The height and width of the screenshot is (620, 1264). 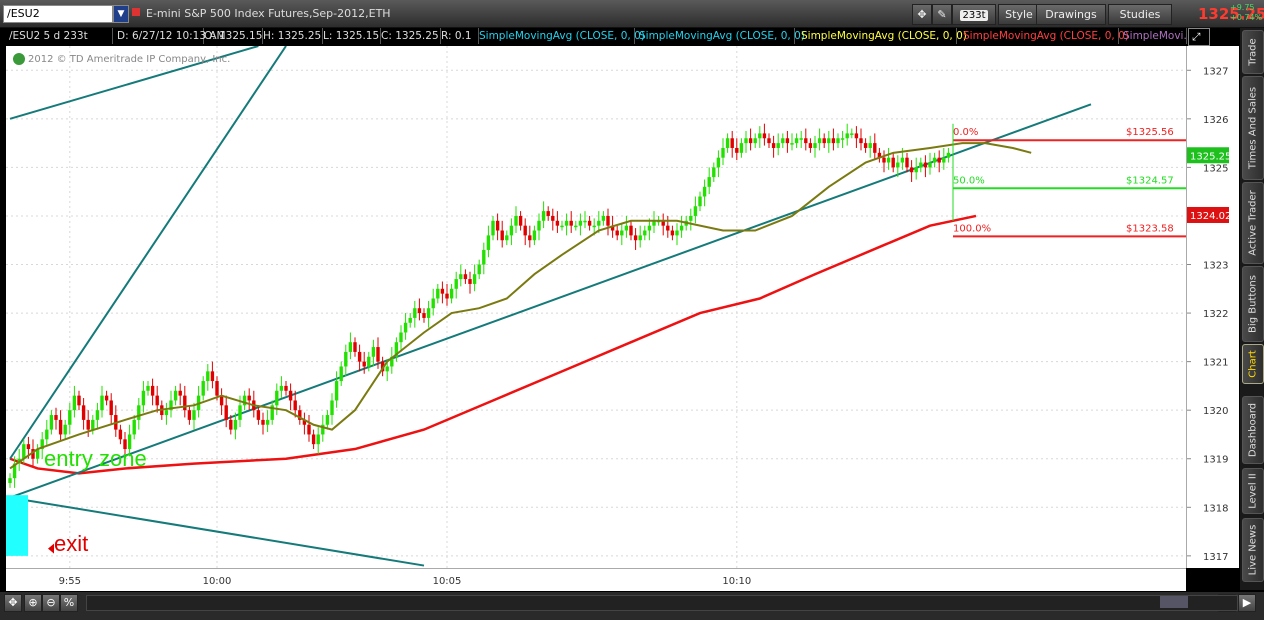 I want to click on tab-live-news-label: Live News, so click(x=1253, y=550).